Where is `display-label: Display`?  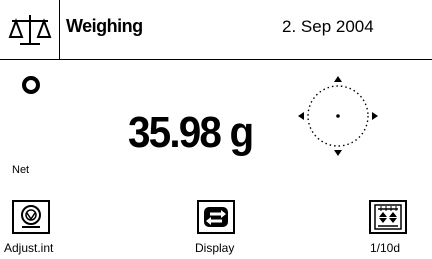 display-label: Display is located at coordinates (215, 248).